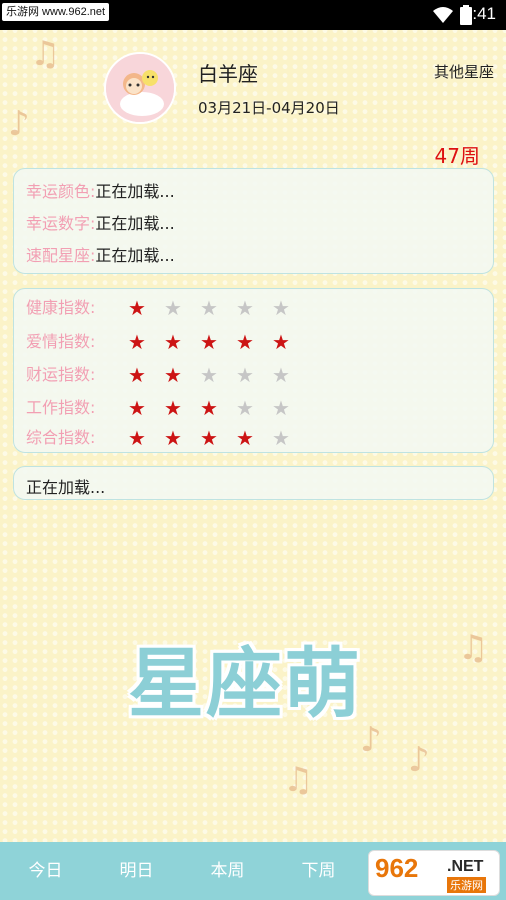 The width and height of the screenshot is (506, 900). Describe the element at coordinates (227, 871) in the screenshot. I see `tab-this-week: 本周` at that location.